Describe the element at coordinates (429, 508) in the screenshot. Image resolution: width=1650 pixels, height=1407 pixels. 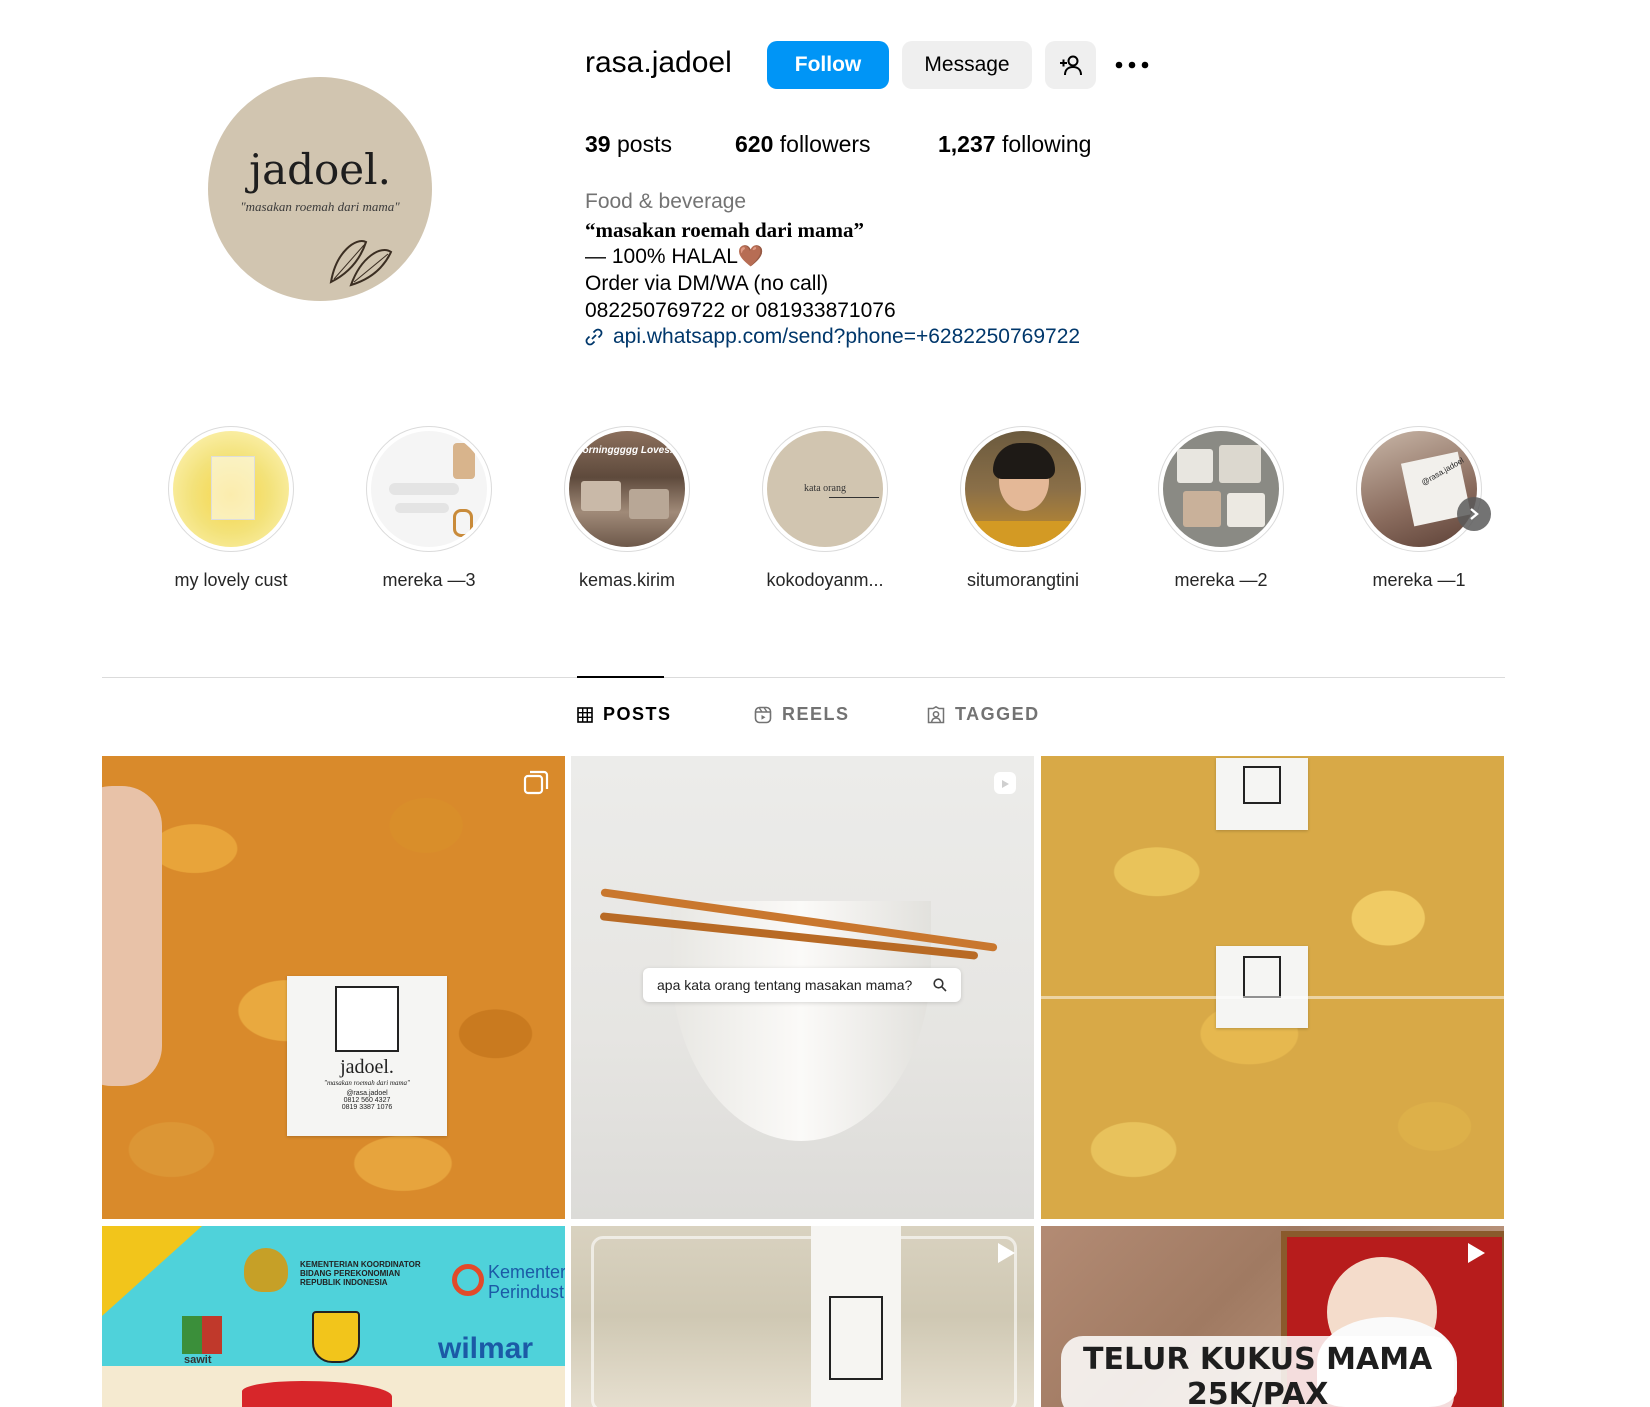
I see `highlight-mereka-3: mereka —3` at that location.